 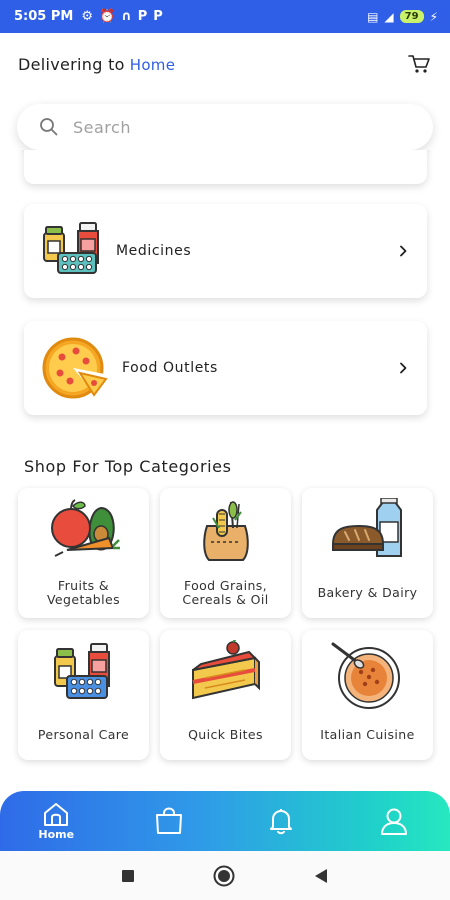 What do you see at coordinates (225, 64) in the screenshot?
I see `app-header: Delivering to Home` at bounding box center [225, 64].